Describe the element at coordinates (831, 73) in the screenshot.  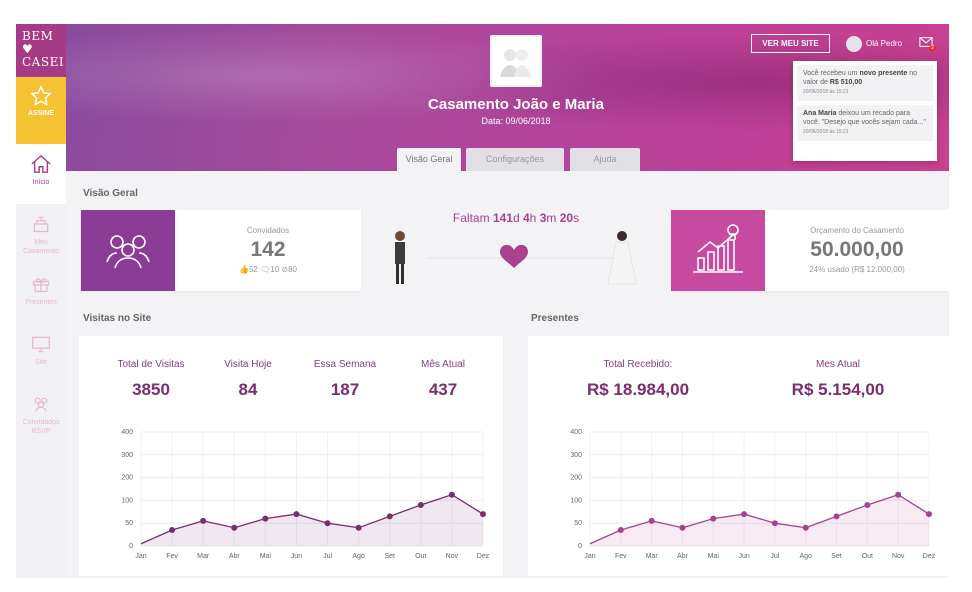
I see `notif-text: Você recebeu um` at that location.